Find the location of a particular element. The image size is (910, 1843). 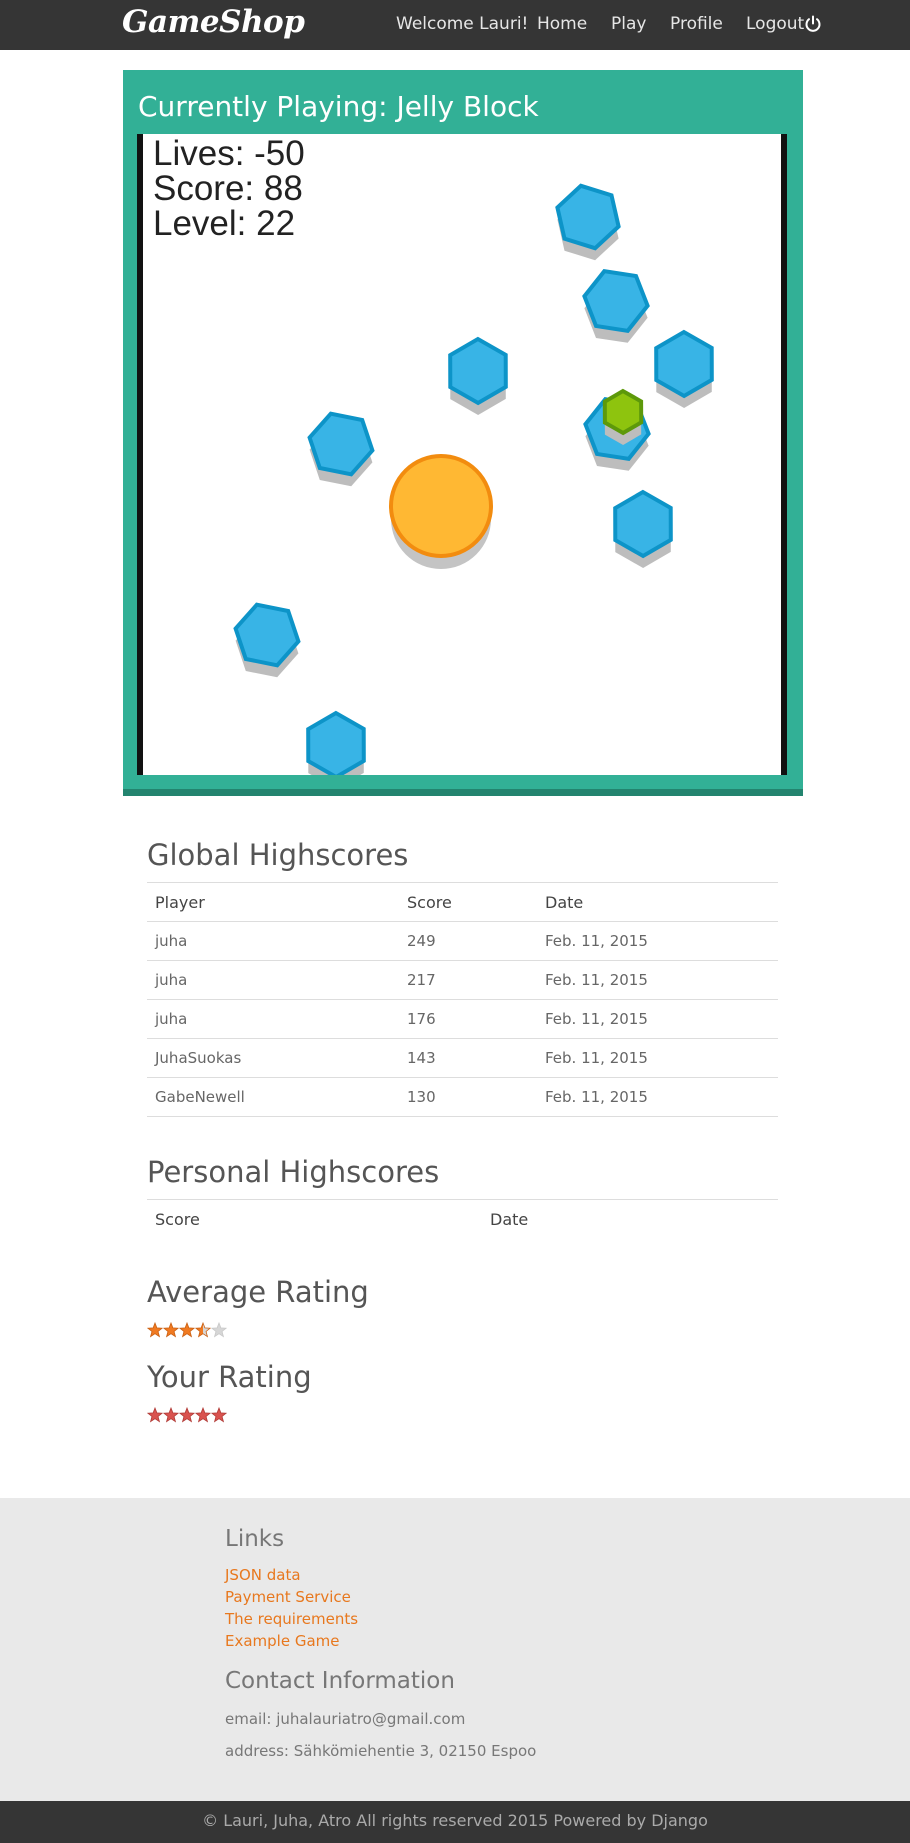

average-rating-stars is located at coordinates (187, 1330).